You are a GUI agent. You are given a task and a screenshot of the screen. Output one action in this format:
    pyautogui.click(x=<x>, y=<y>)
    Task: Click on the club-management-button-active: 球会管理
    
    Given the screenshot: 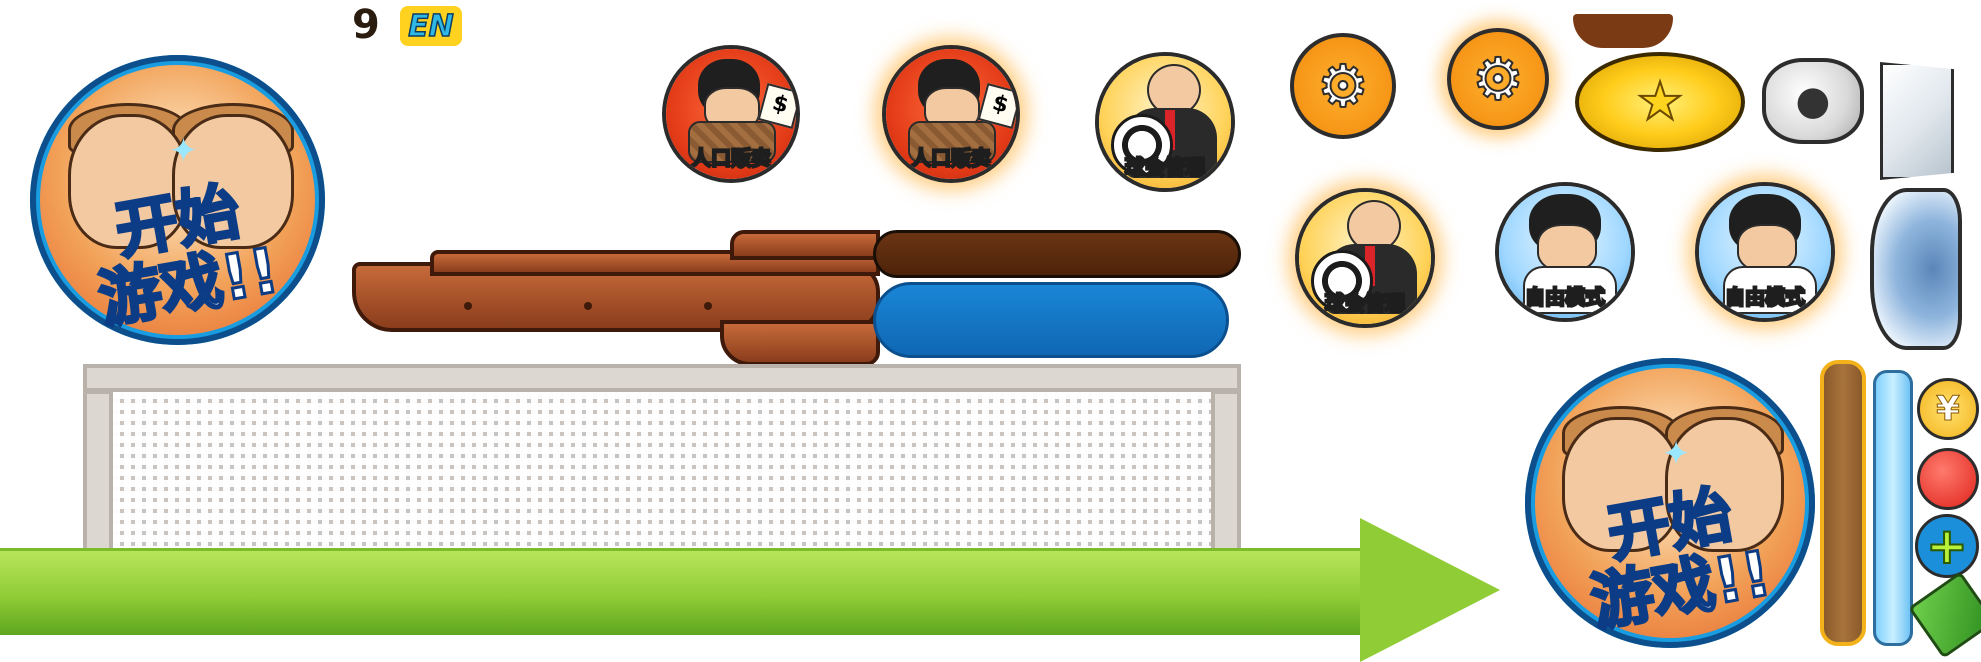 What is the action you would take?
    pyautogui.click(x=1365, y=258)
    